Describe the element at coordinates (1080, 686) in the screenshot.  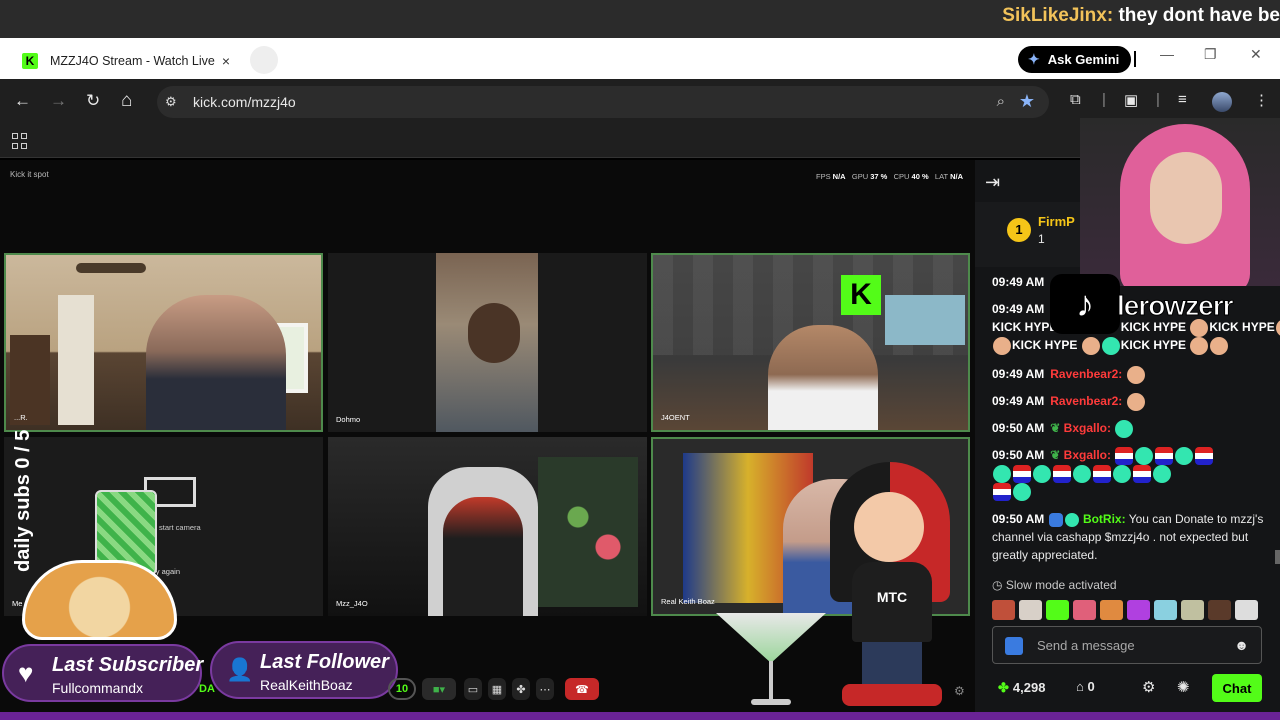
I see `gift-icon: ⌂` at that location.